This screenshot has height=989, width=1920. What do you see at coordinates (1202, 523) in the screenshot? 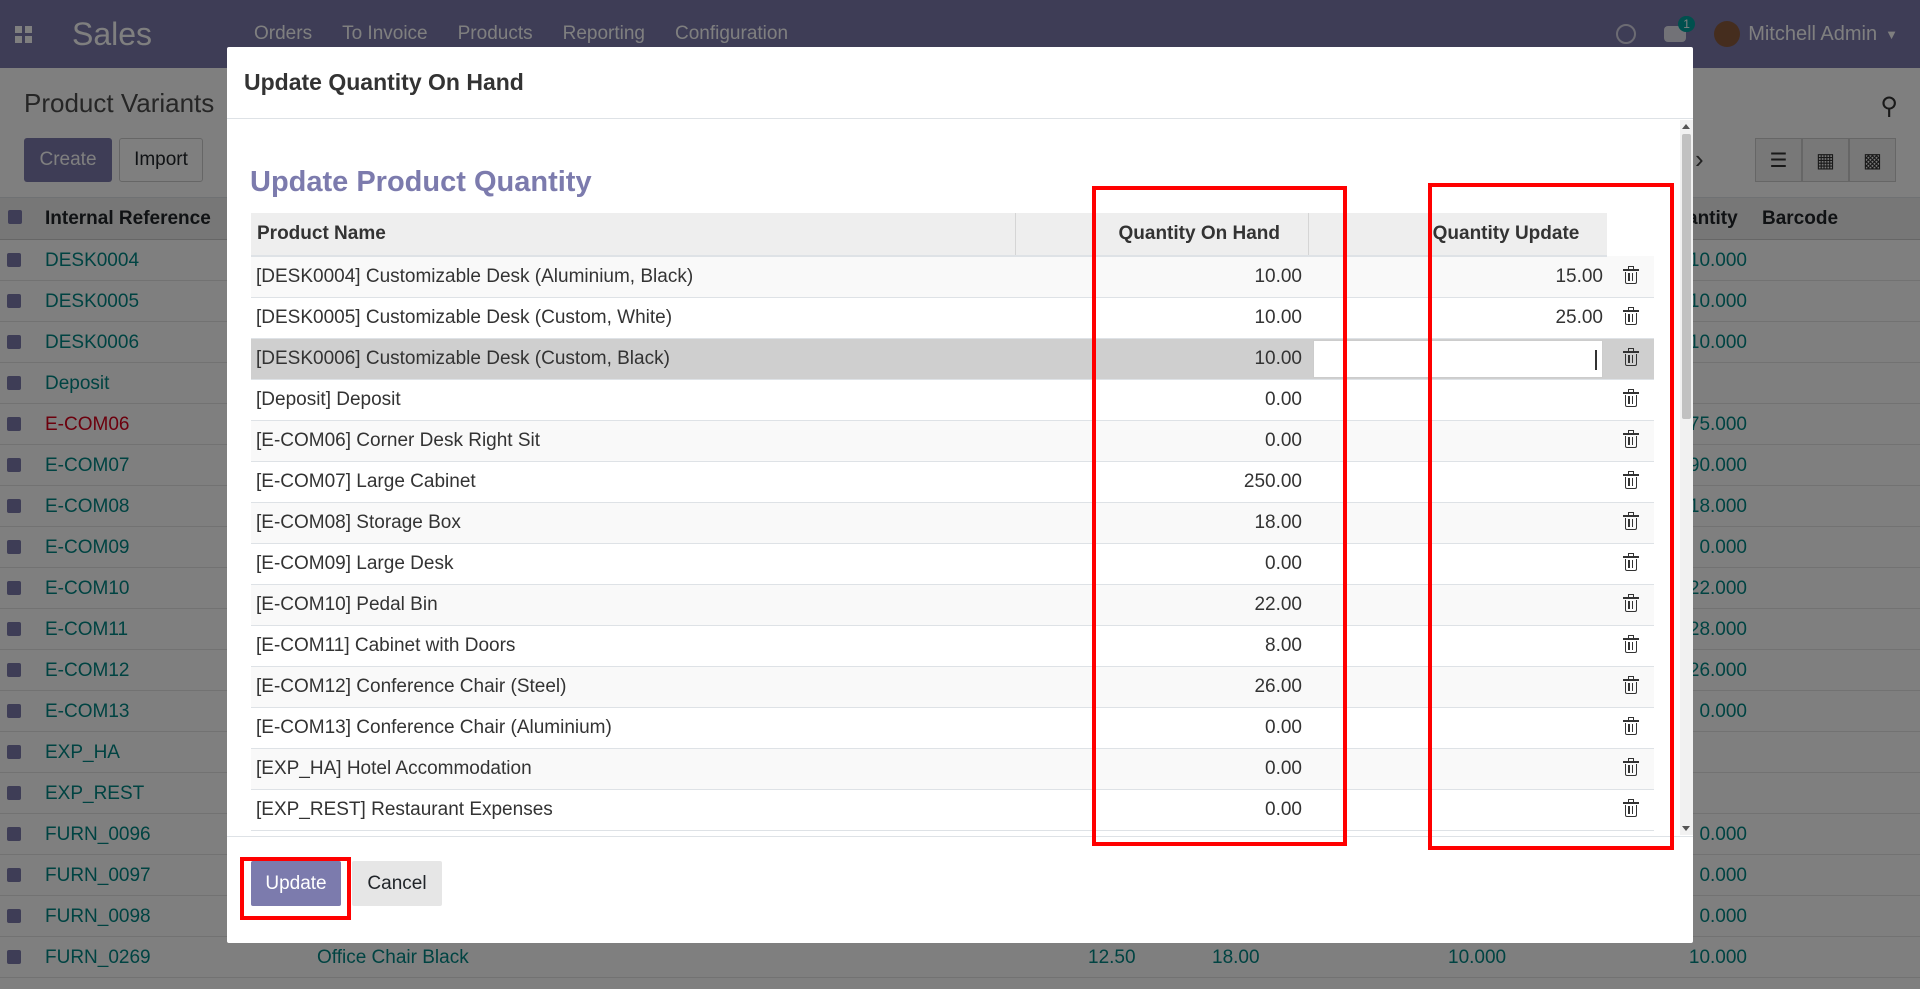
I see `quantity-on-hand-cell: 18.00` at bounding box center [1202, 523].